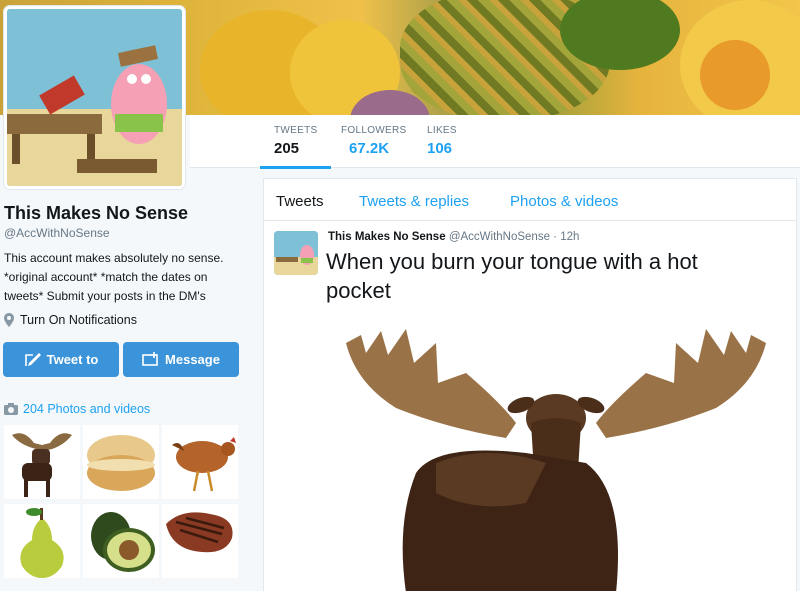 The image size is (800, 591). I want to click on tweet-author-handle: @AccWithNoSense, so click(499, 237).